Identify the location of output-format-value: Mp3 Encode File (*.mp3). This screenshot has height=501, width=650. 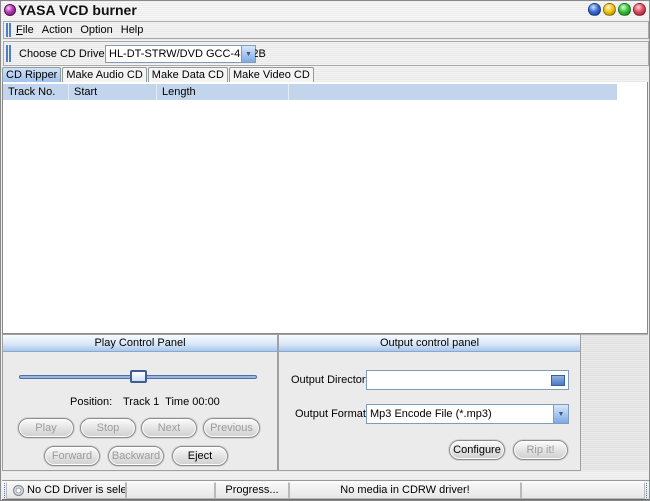
(431, 414).